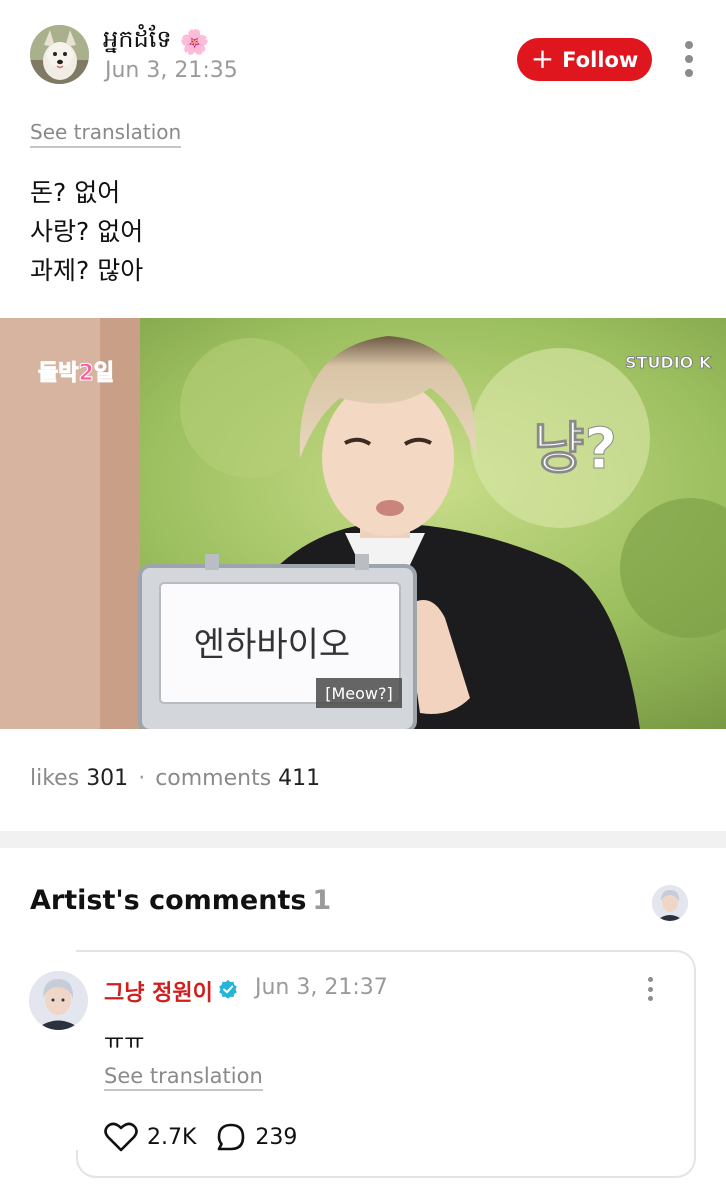 This screenshot has height=1200, width=726. I want to click on subtitle-text: [Meow?], so click(359, 693).